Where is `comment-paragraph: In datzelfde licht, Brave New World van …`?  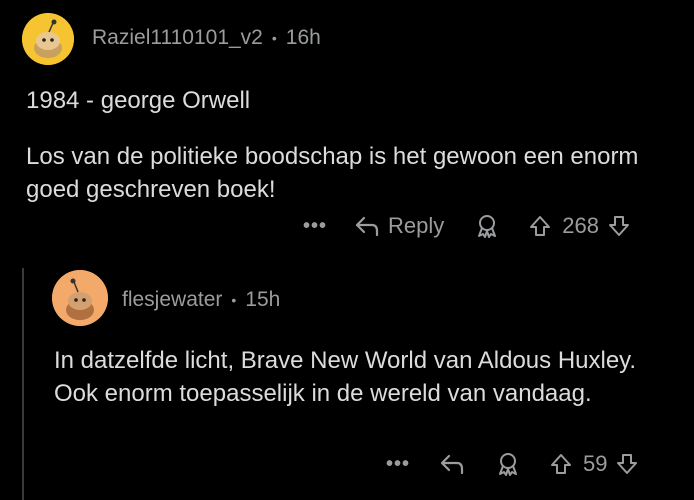
comment-paragraph: In datzelfde licht, Brave New World van … is located at coordinates (345, 377).